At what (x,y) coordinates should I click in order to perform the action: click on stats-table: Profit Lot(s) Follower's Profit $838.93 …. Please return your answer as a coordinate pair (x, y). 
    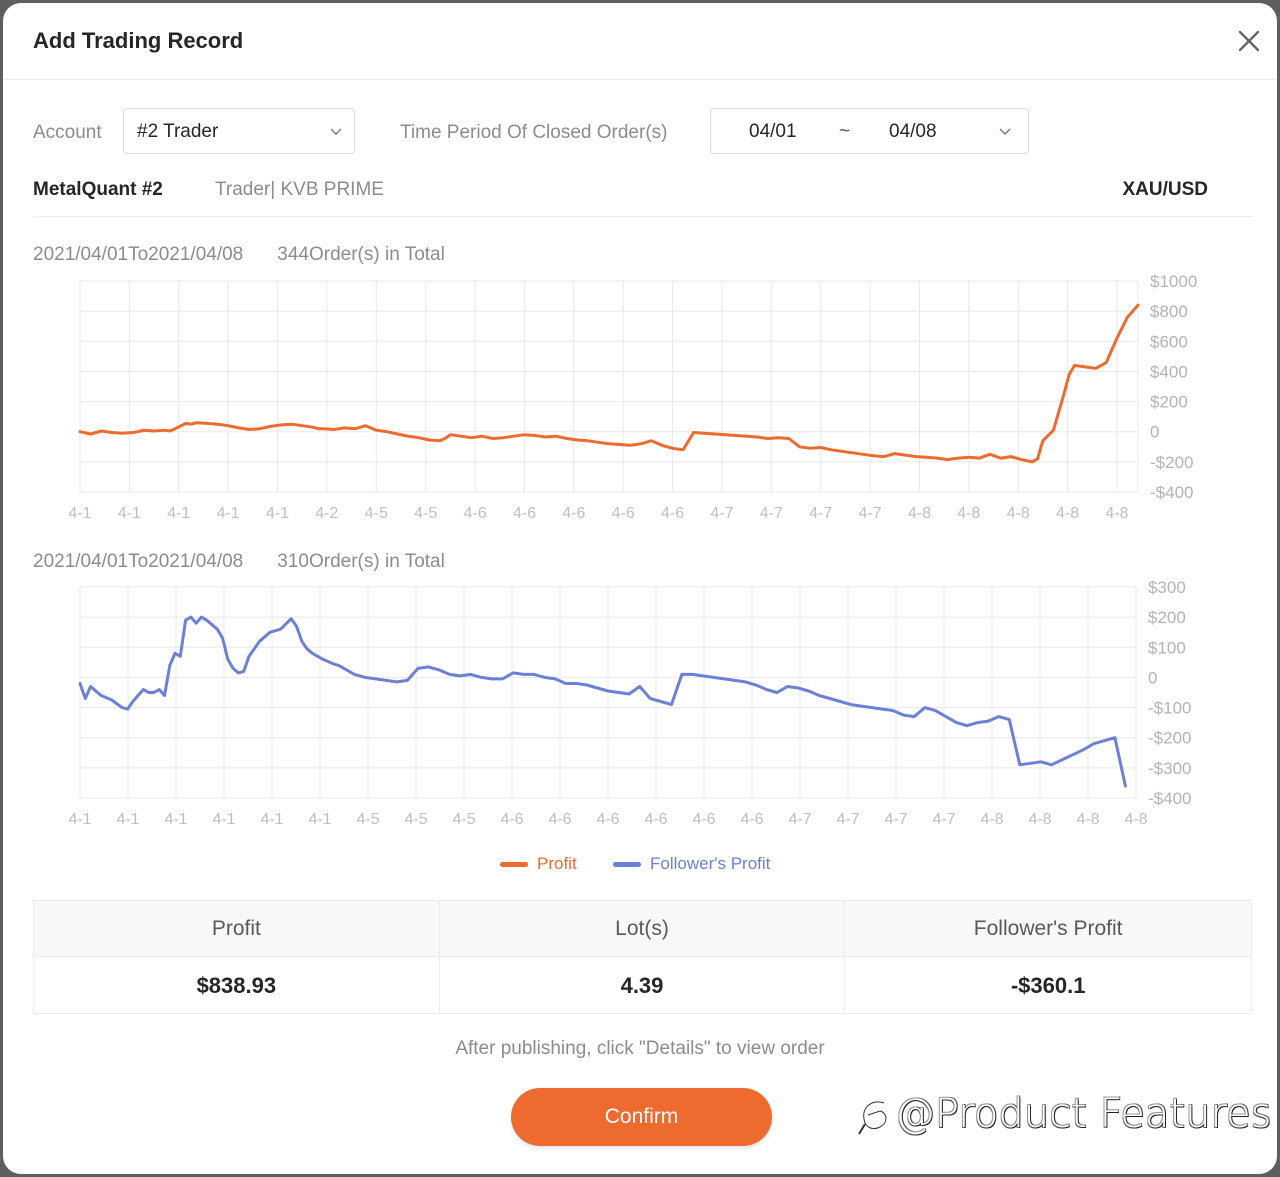
    Looking at the image, I should click on (642, 957).